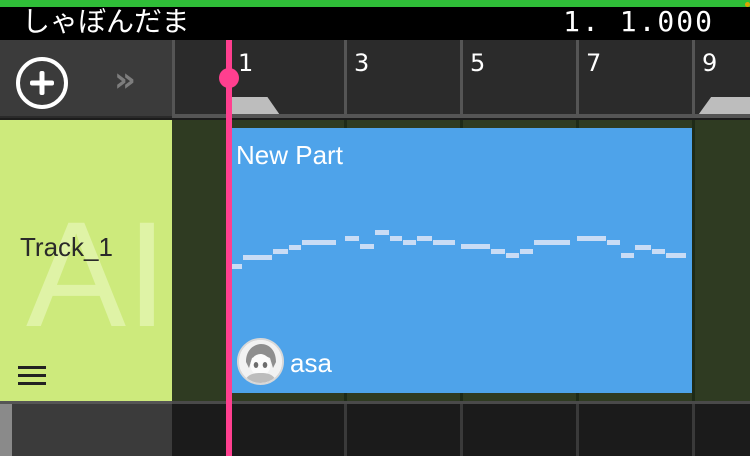 The width and height of the screenshot is (750, 456). What do you see at coordinates (458, 249) in the screenshot?
I see `note-segments` at bounding box center [458, 249].